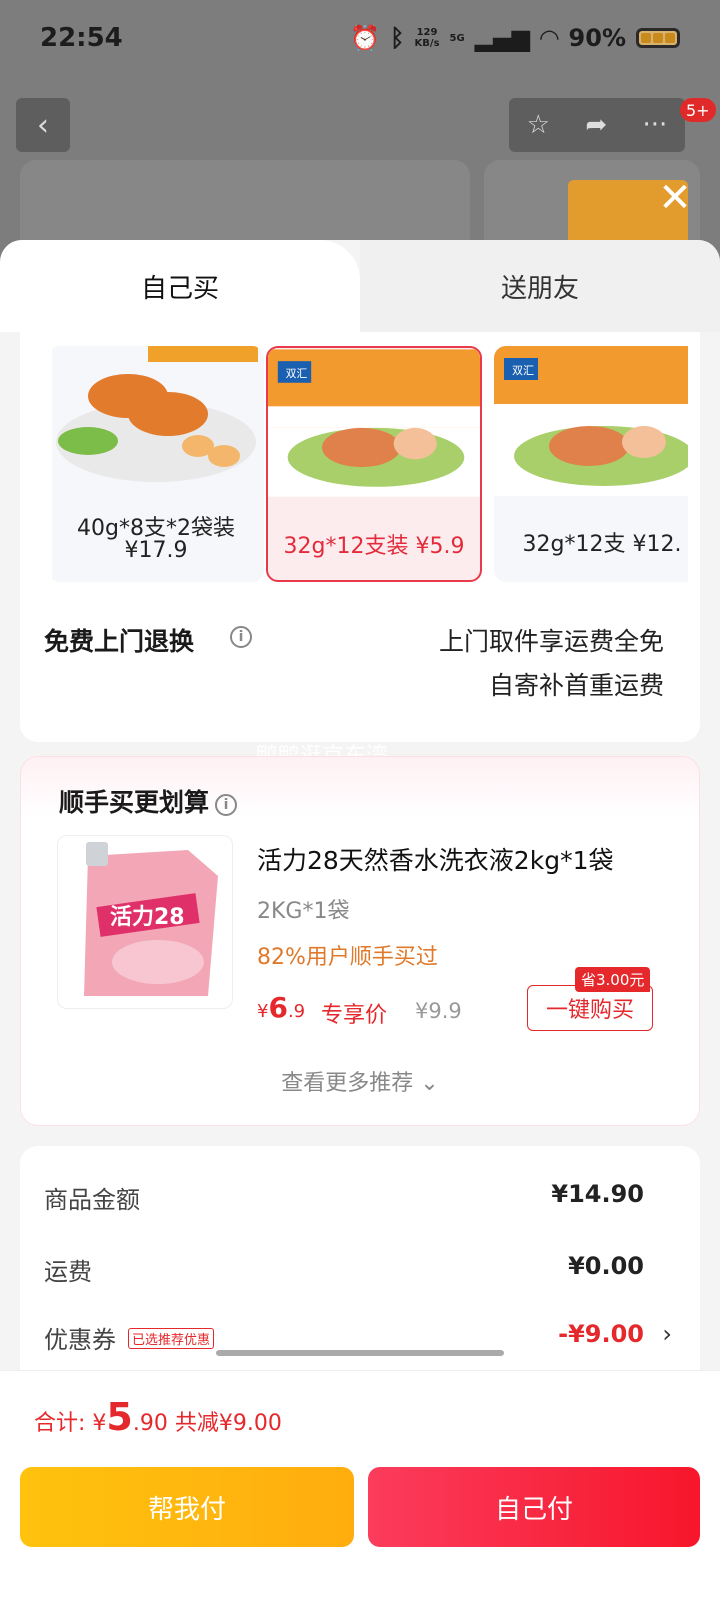 The width and height of the screenshot is (720, 1600). I want to click on svg-text: 活力28, so click(147, 917).